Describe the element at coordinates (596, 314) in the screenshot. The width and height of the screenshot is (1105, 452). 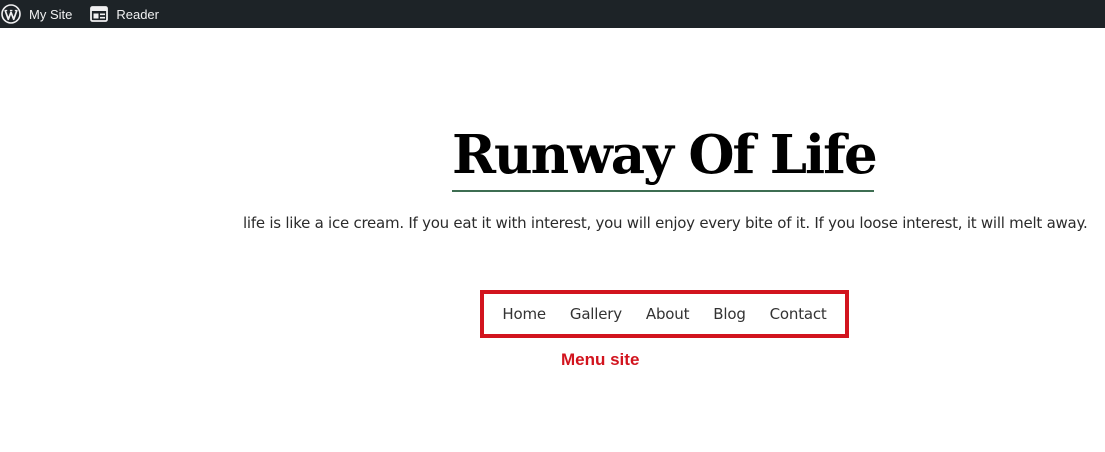
I see `menu-item-gallery: Gallery` at that location.